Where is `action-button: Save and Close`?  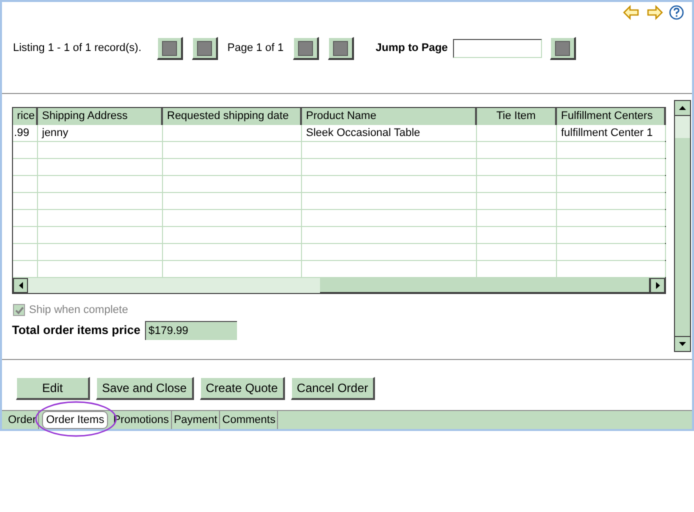 action-button: Save and Close is located at coordinates (145, 388).